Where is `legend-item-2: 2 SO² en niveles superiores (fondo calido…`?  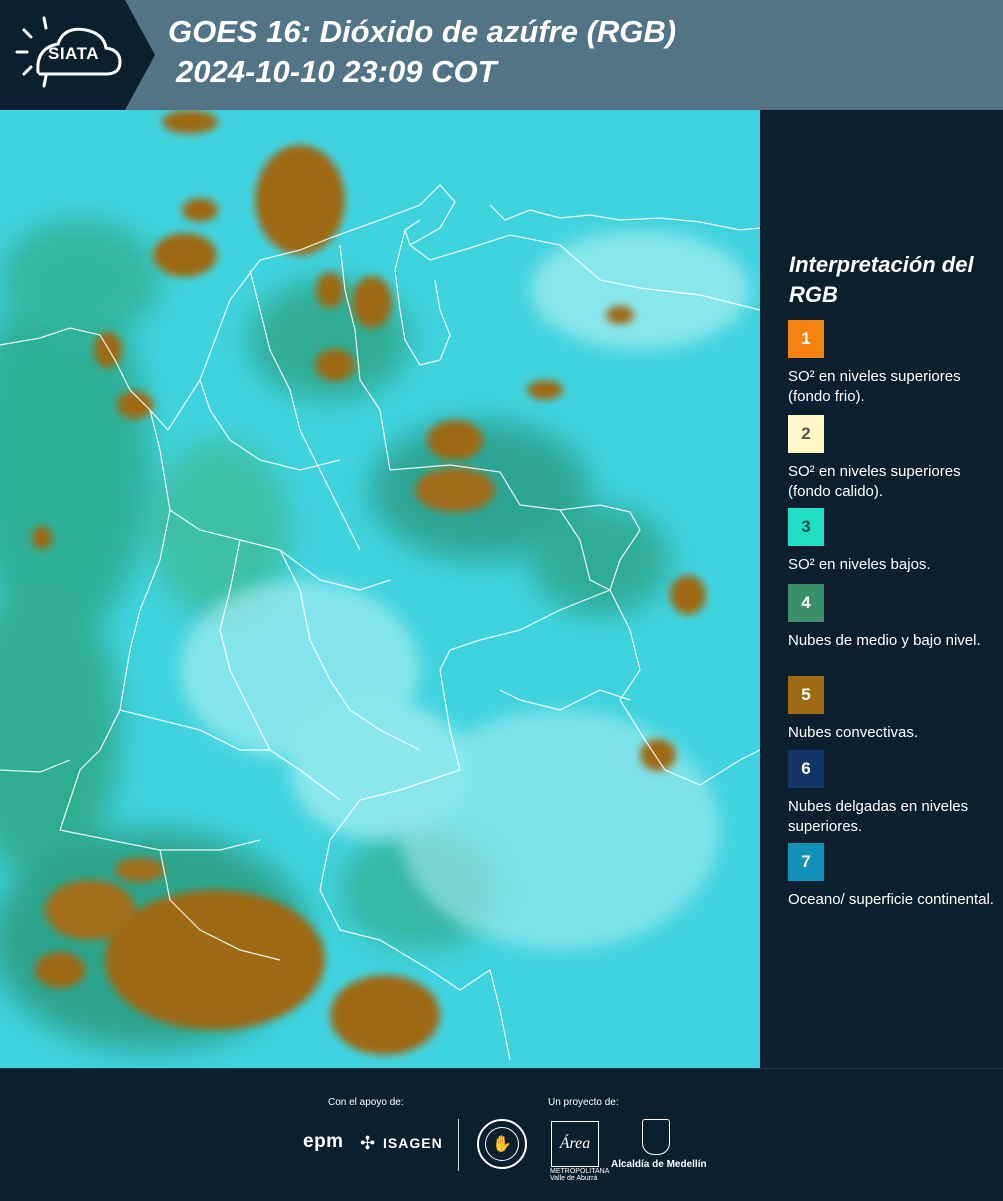
legend-item-2: 2 SO² en niveles superiores (fondo calido… is located at coordinates (893, 458).